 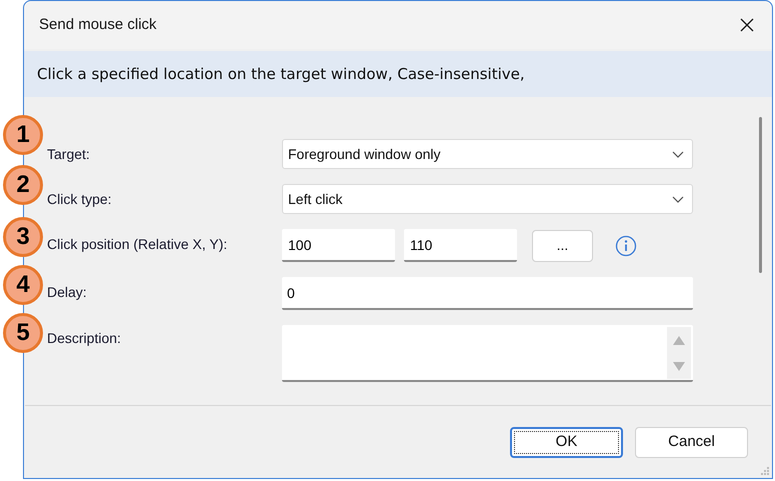 I want to click on y-input-field: 110, so click(x=460, y=245).